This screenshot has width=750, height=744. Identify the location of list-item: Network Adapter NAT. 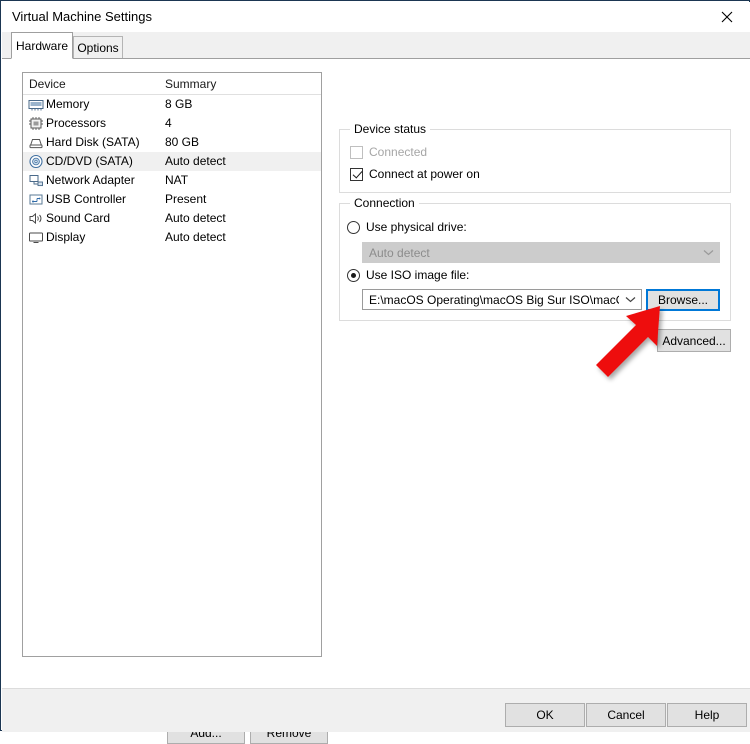
(172, 180).